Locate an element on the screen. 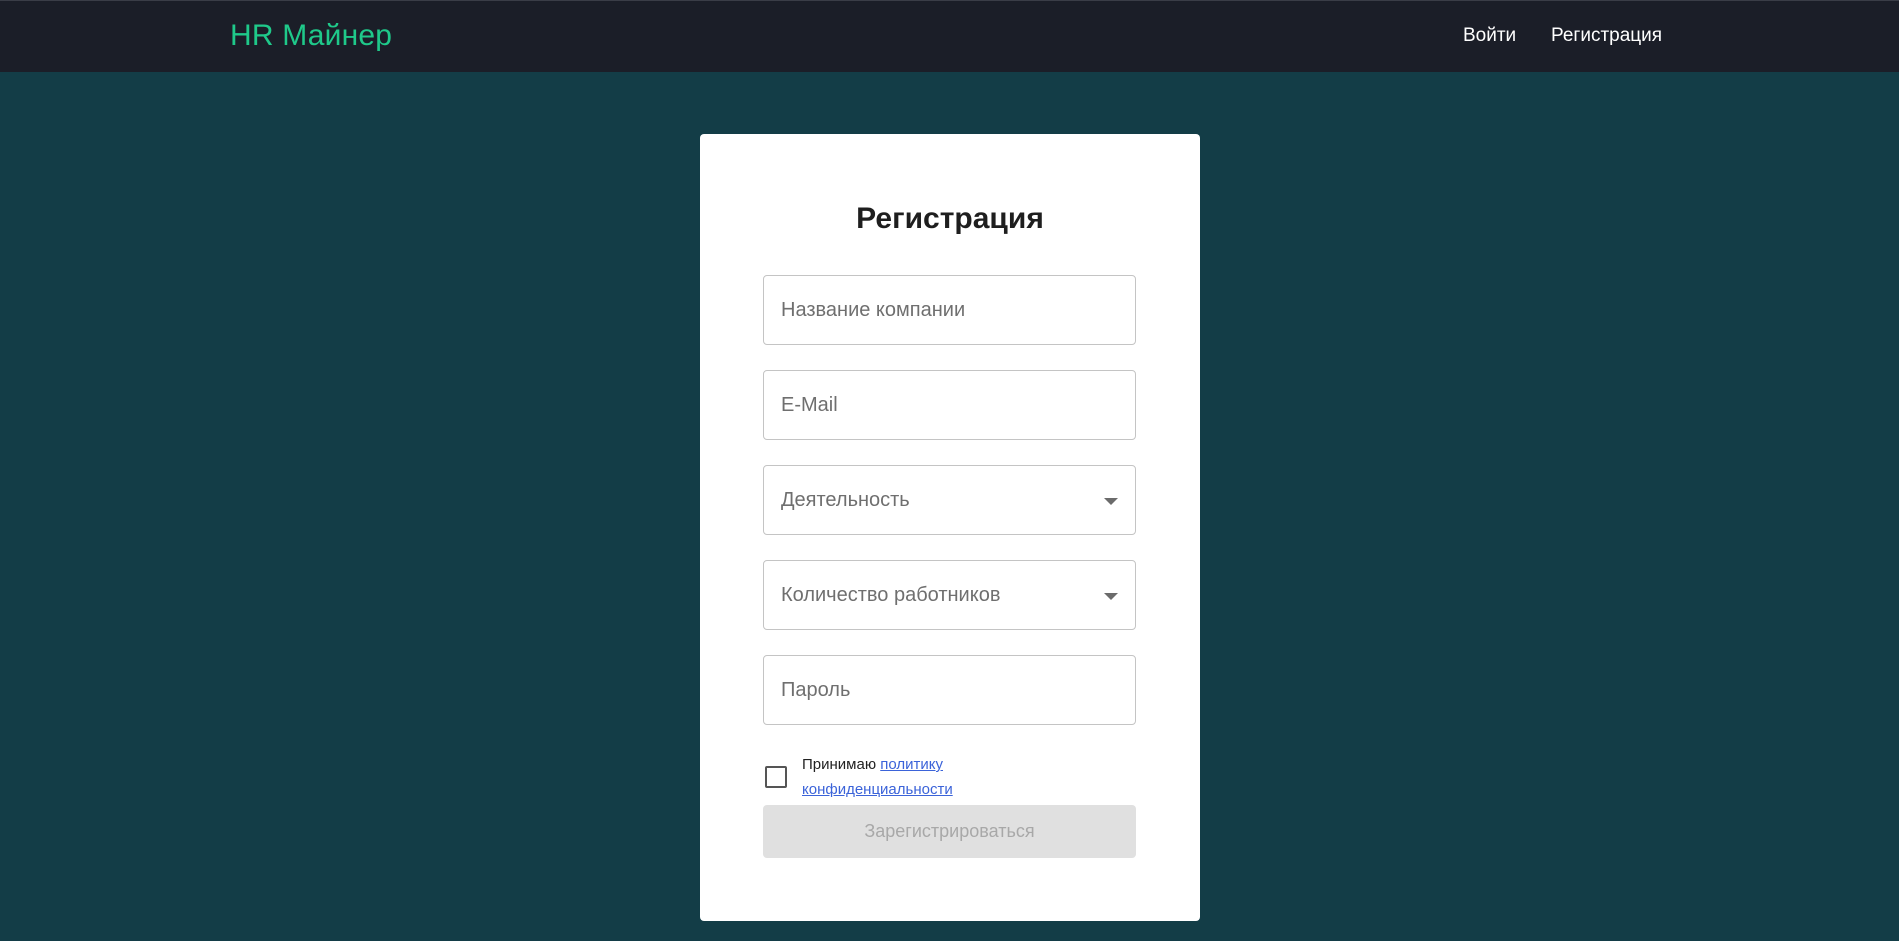 The height and width of the screenshot is (941, 1899). employees-count-placeholder: Количество работников is located at coordinates (891, 595).